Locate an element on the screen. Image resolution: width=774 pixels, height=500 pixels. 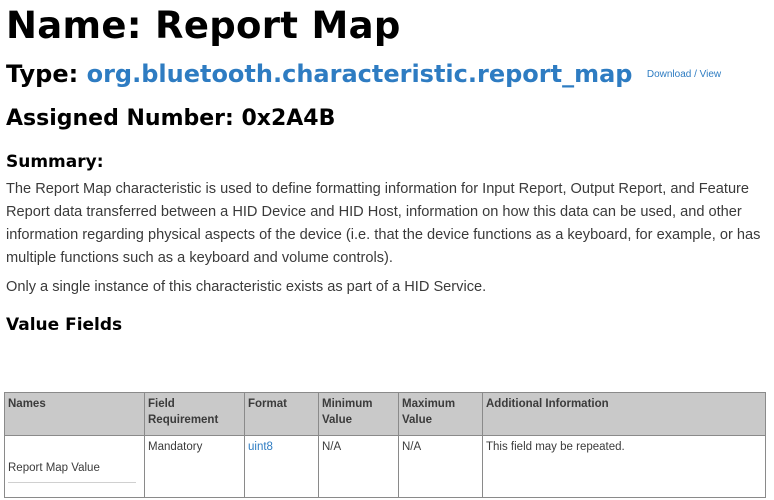
header-maximum-value: Maximum Value is located at coordinates (440, 414).